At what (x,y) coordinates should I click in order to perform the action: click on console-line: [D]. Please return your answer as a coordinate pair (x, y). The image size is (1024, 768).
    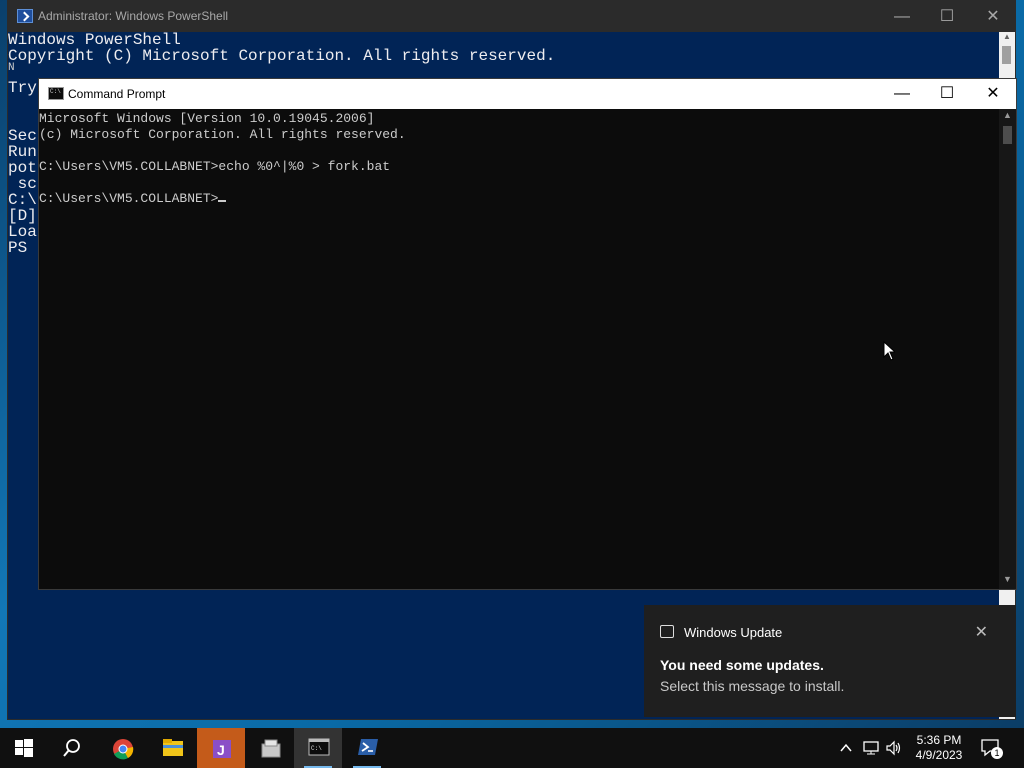
    Looking at the image, I should click on (22, 216).